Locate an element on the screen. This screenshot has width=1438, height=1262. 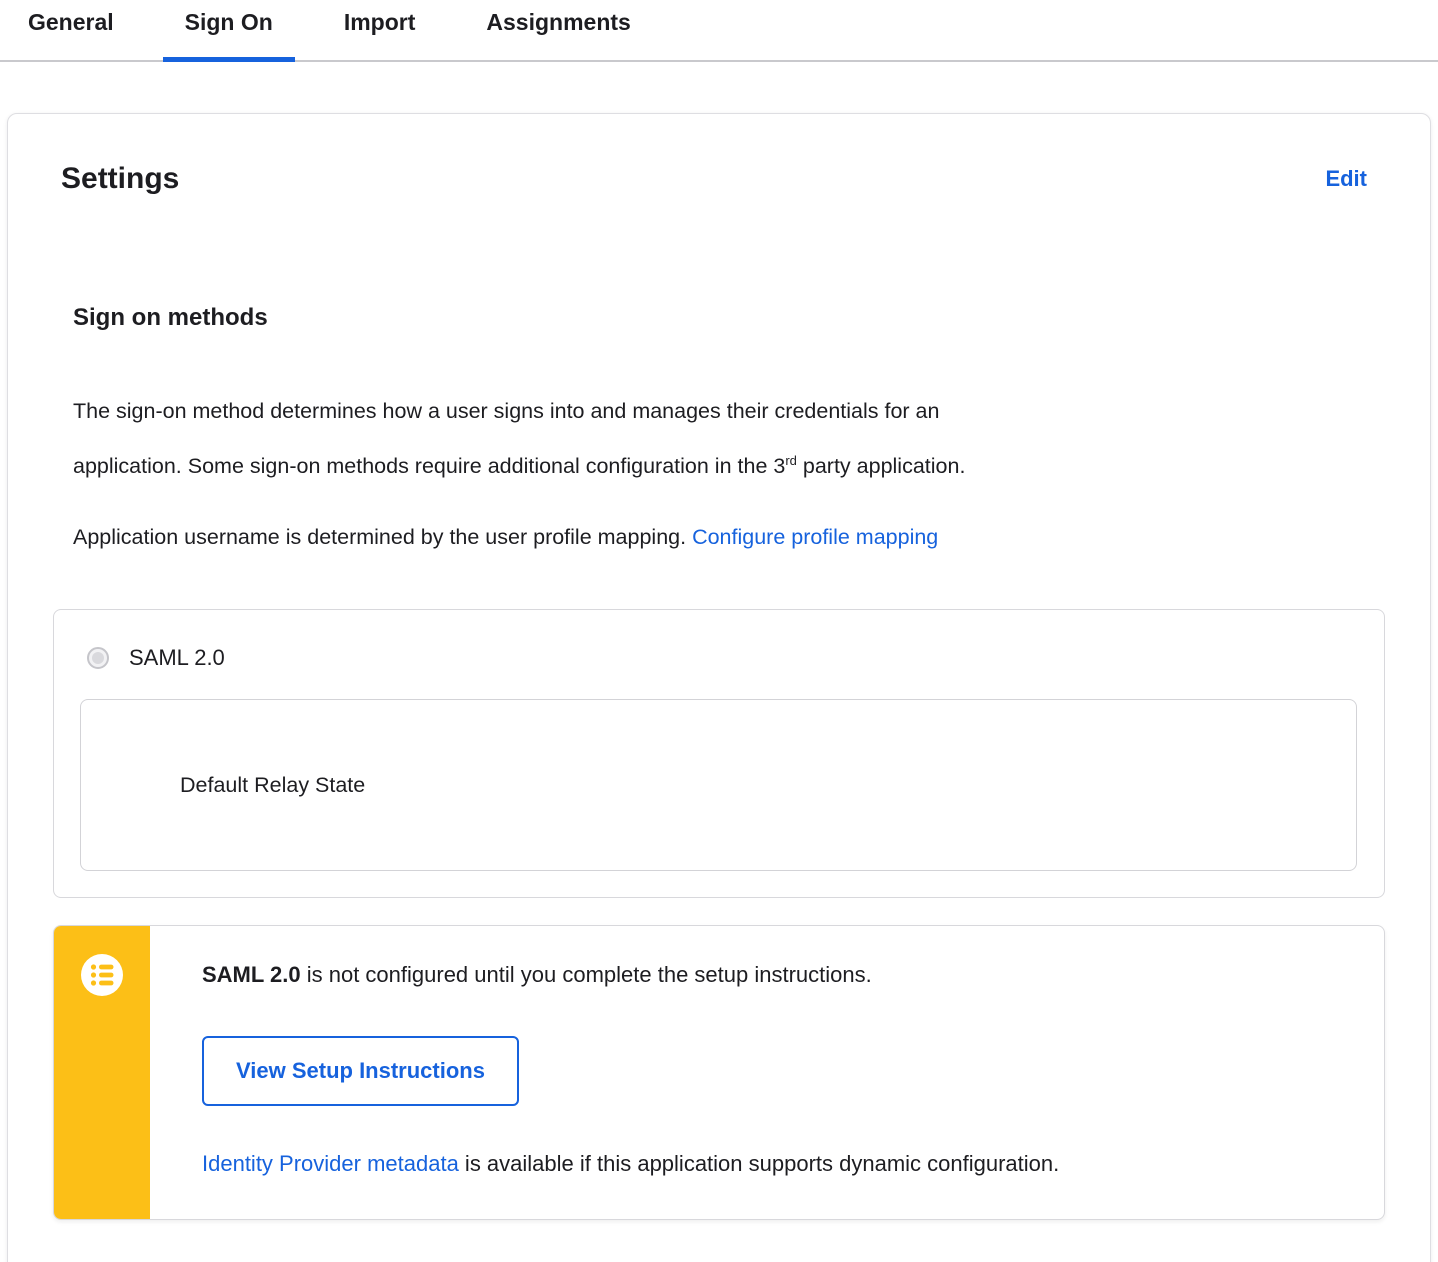
default-relay-state-box: Default Relay State is located at coordinates (718, 785).